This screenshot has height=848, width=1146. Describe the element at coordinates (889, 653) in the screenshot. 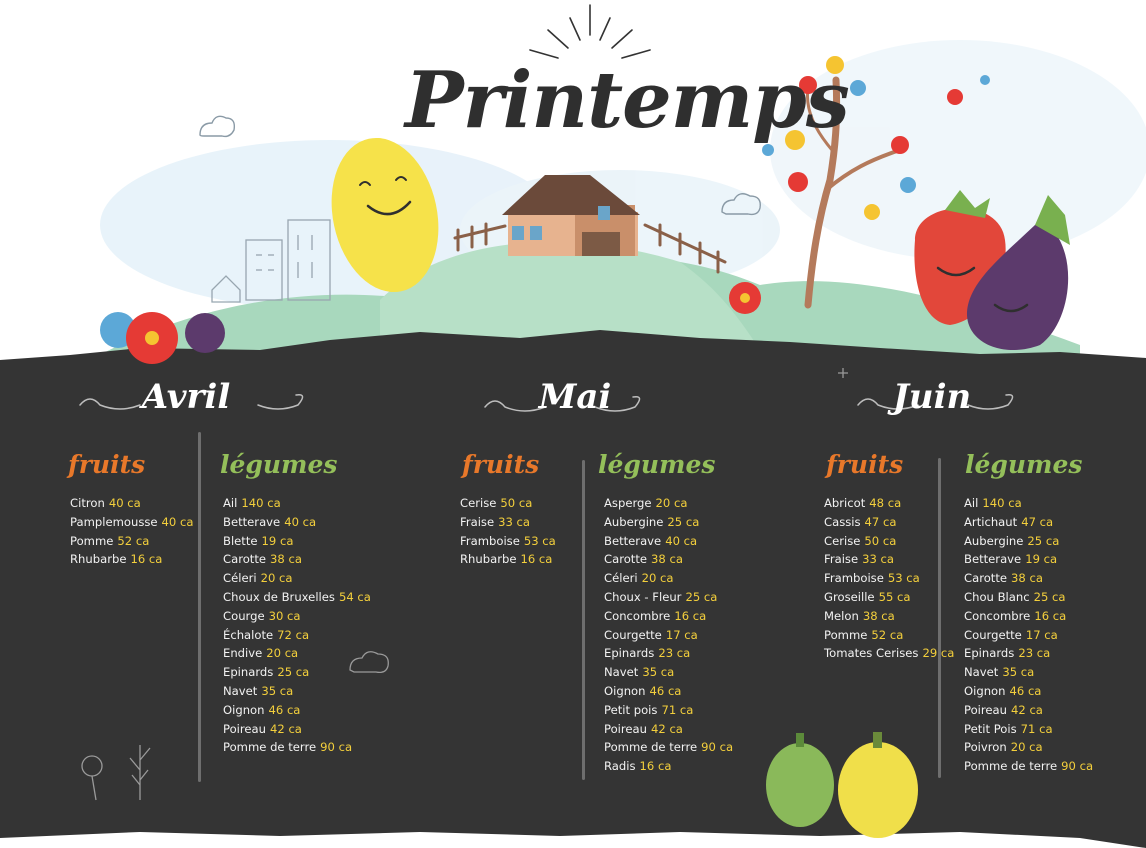

I see `list-item: Tomates Cerises 29 ca` at that location.